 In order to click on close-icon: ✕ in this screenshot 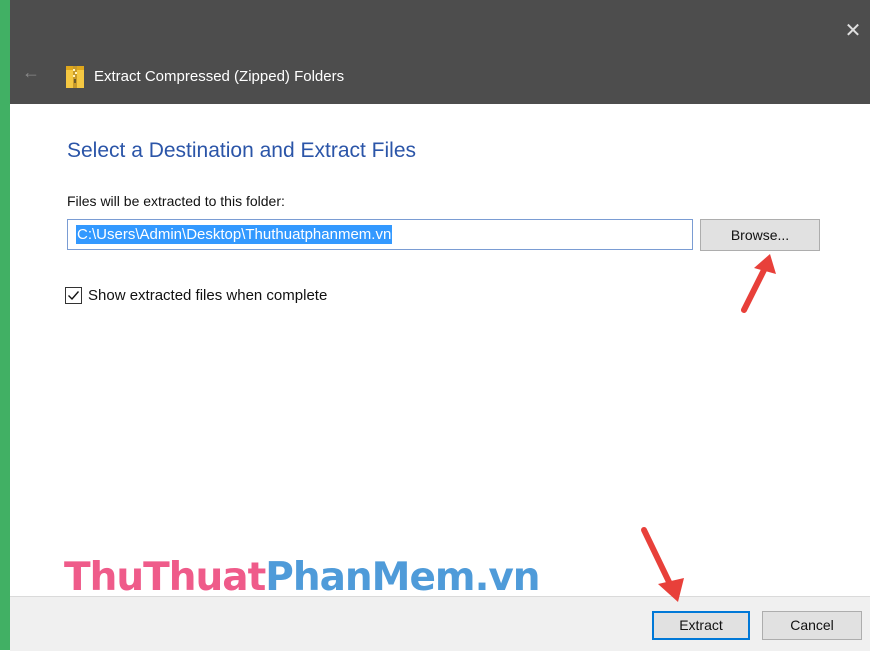, I will do `click(853, 31)`.